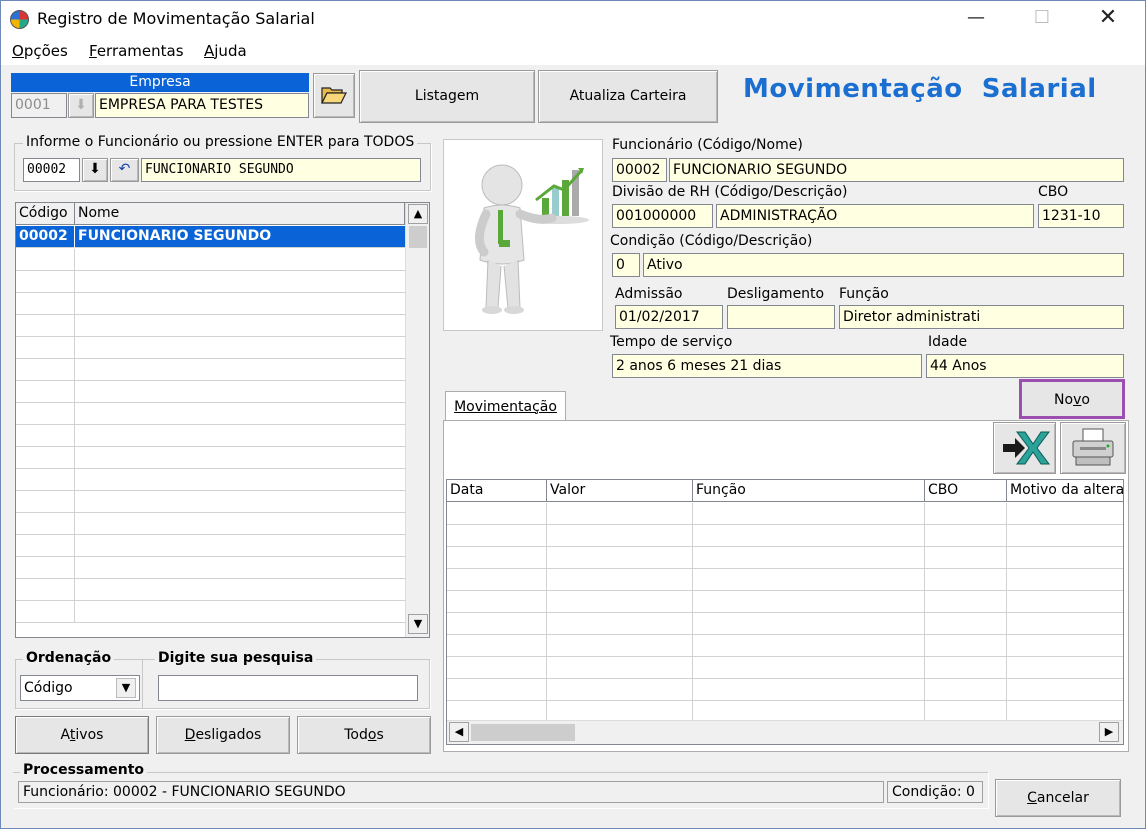  Describe the element at coordinates (1058, 798) in the screenshot. I see `cancel-button: Cancelar` at that location.